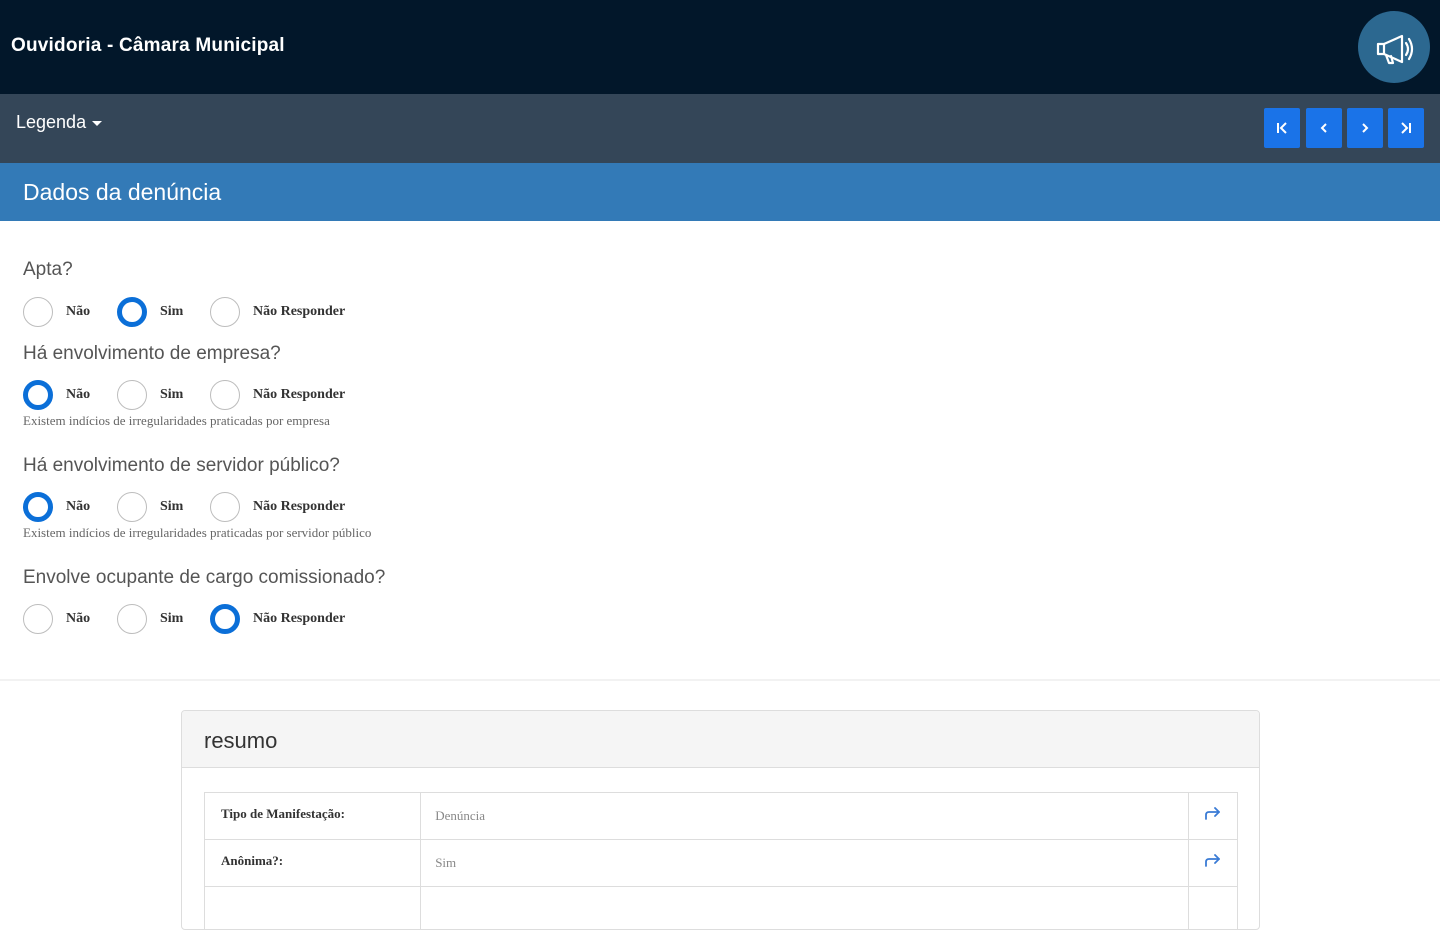 Image resolution: width=1440 pixels, height=930 pixels. I want to click on radio-comissionado-nao: Não, so click(56, 619).